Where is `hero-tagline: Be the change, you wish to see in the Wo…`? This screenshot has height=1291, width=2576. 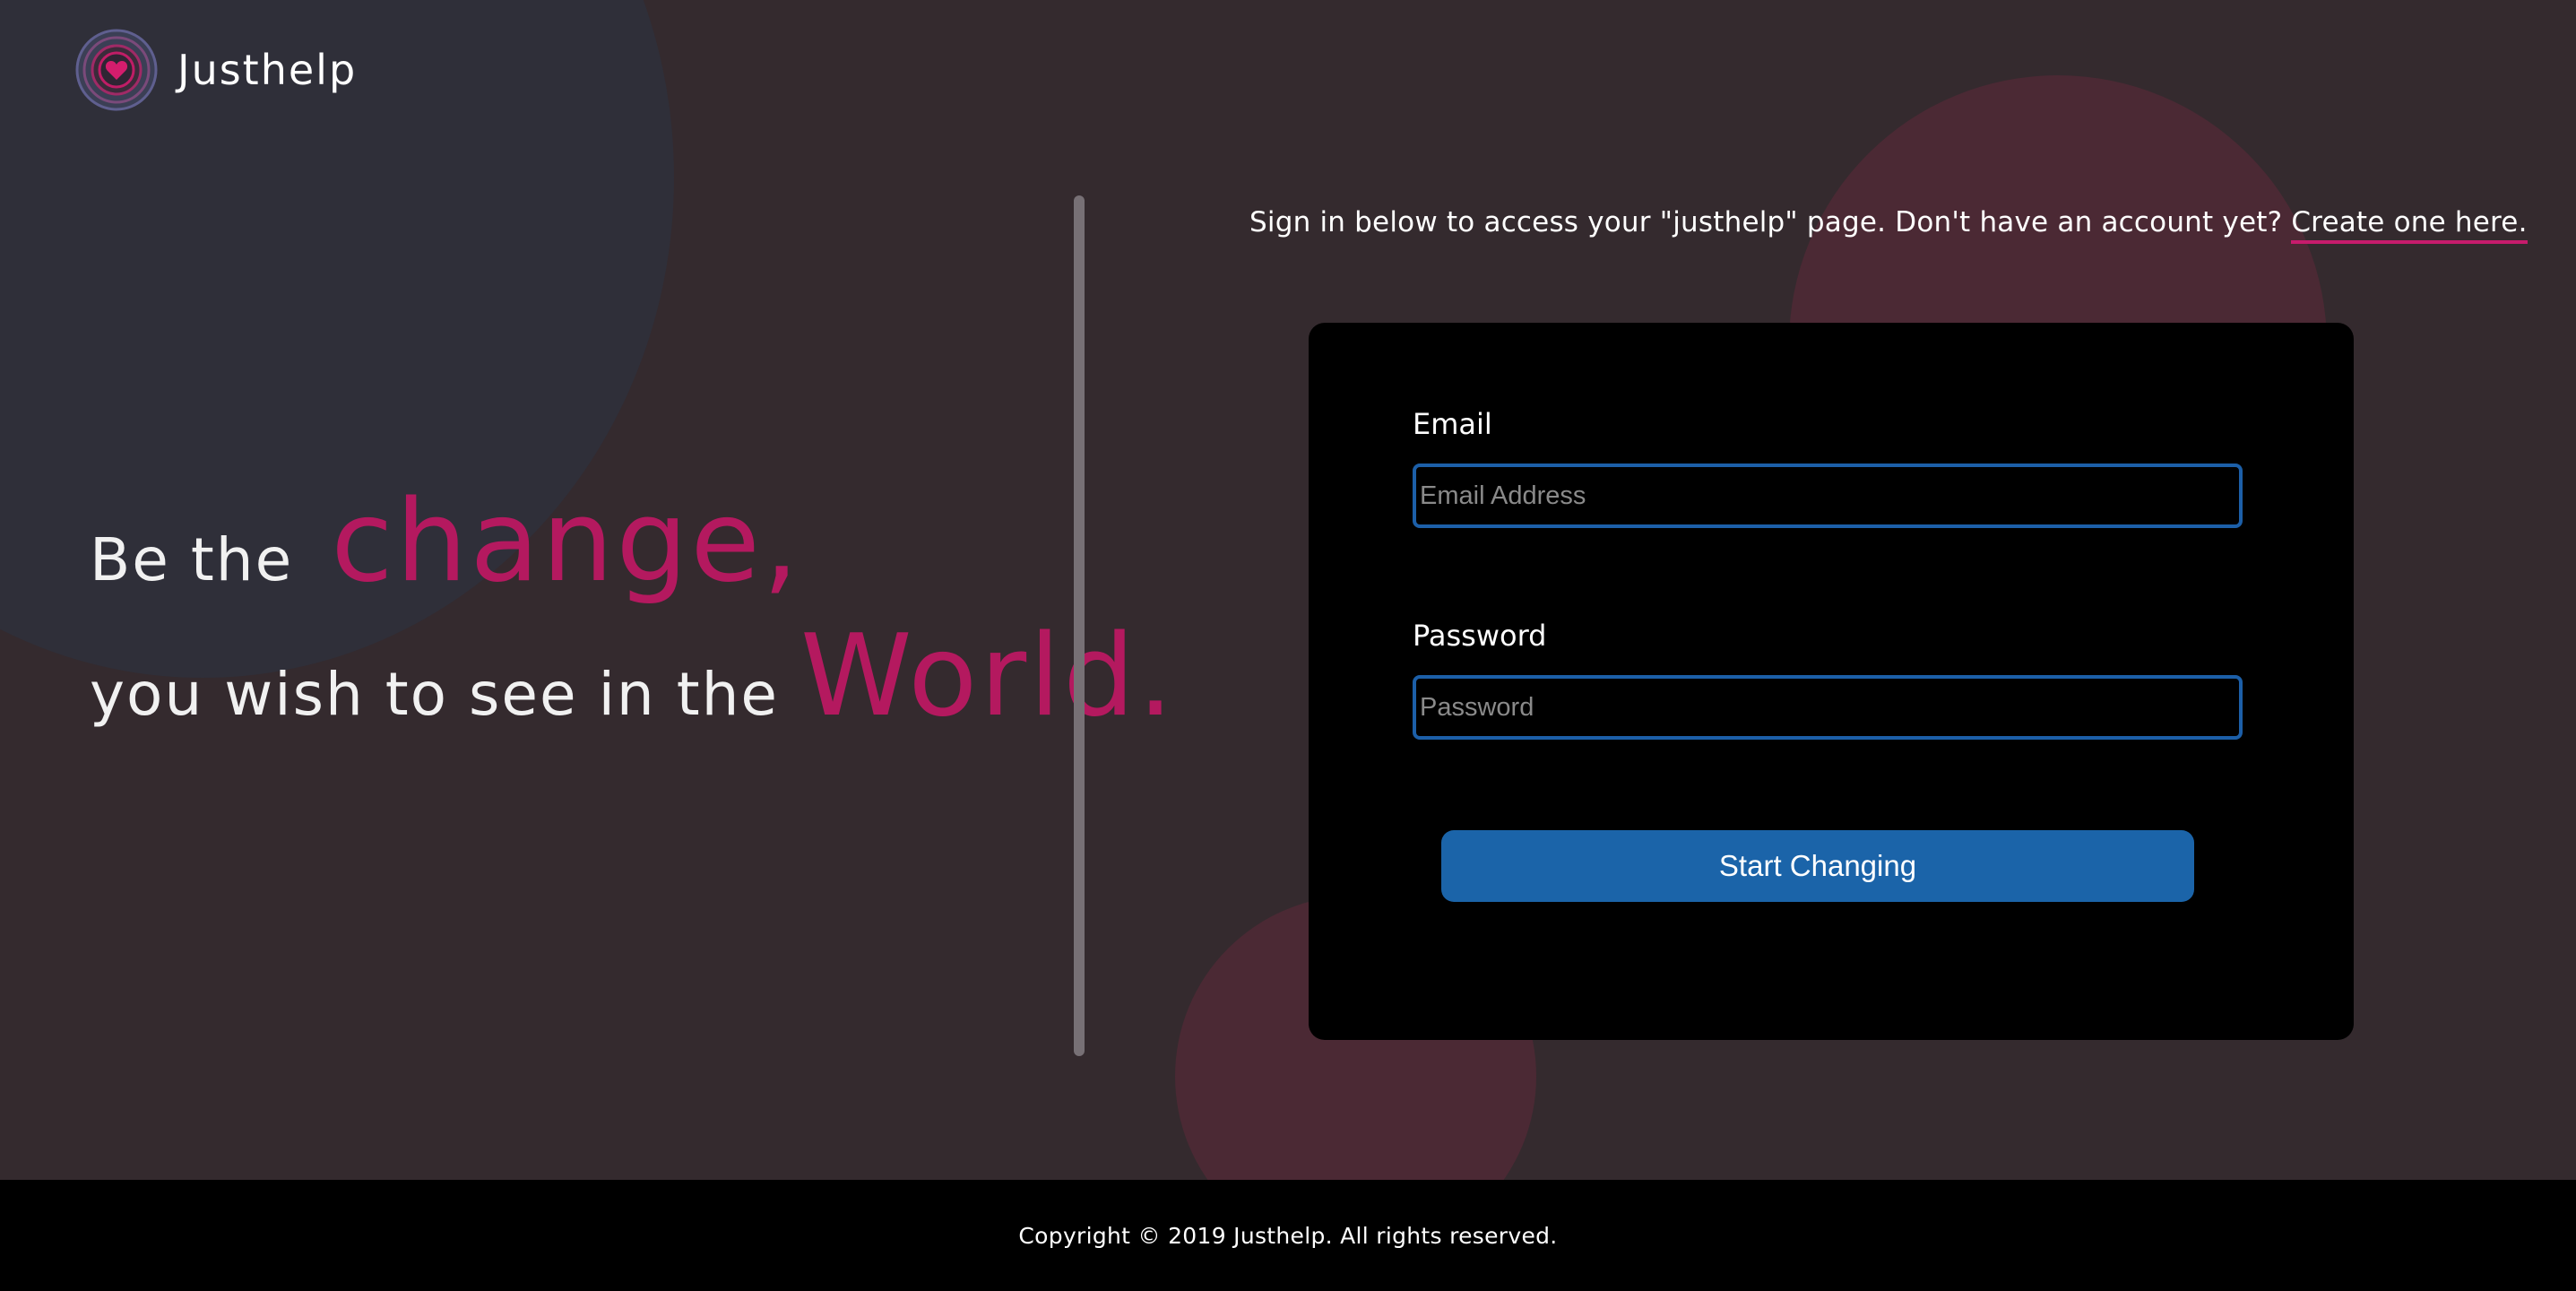 hero-tagline: Be the change, you wish to see in the Wo… is located at coordinates (633, 619).